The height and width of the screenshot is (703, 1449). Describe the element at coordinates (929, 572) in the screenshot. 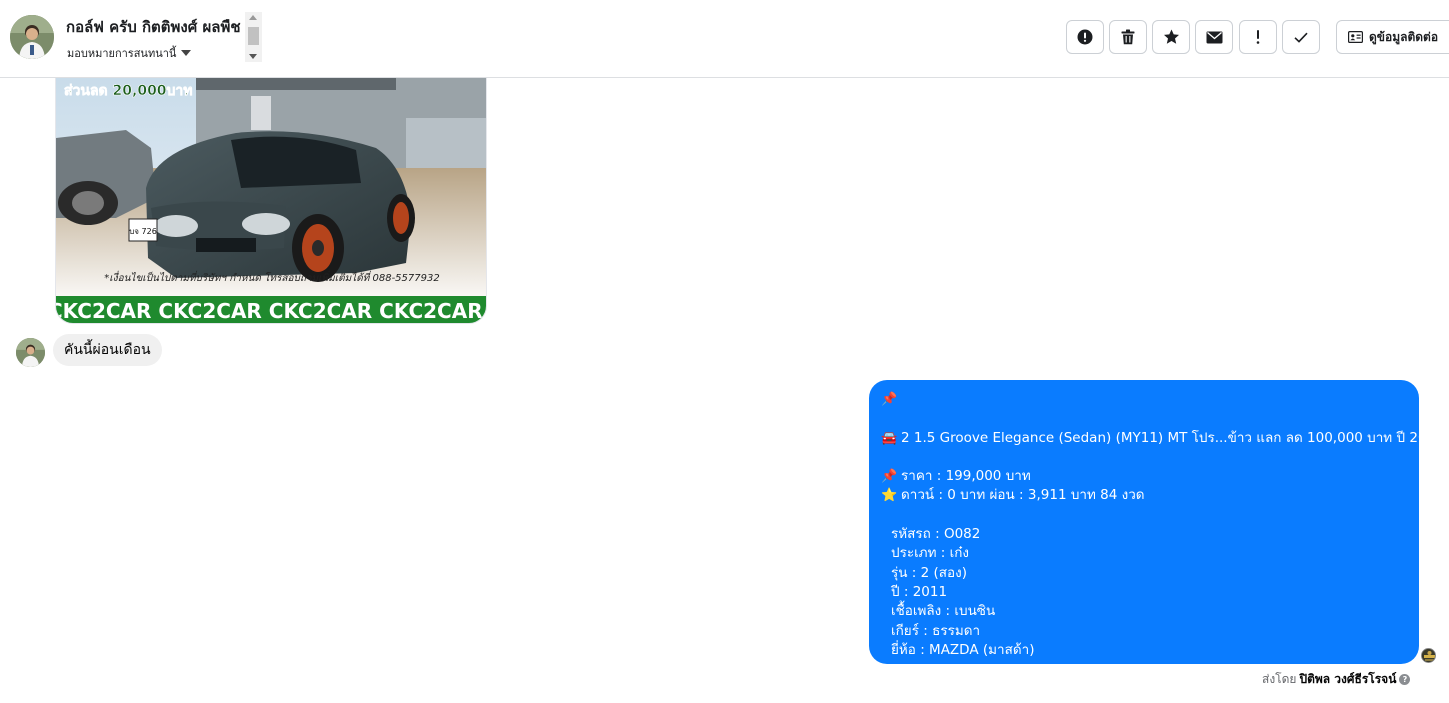

I see `car-model-text: รุ่น : 2 (สอง)` at that location.